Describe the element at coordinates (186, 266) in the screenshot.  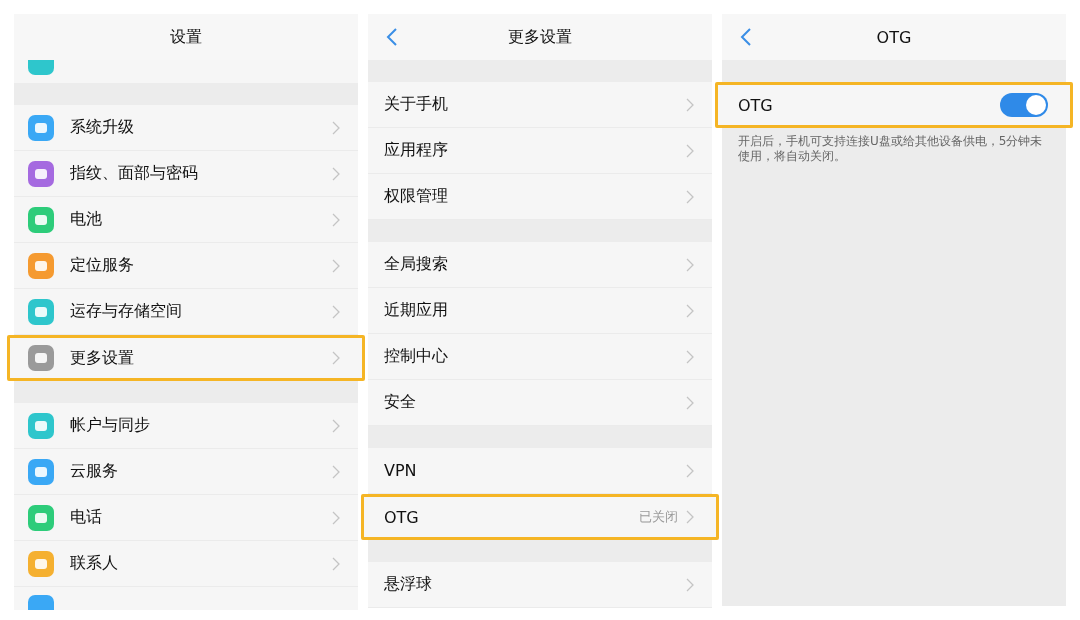
I see `list-row: 定位服务` at that location.